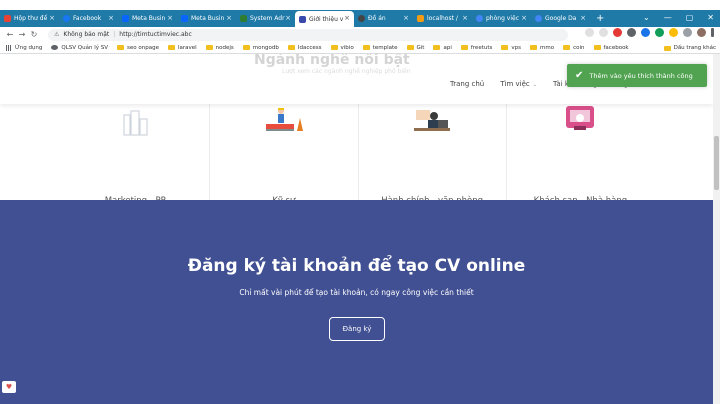  I want to click on tab-title: phòng việc, so click(503, 18).